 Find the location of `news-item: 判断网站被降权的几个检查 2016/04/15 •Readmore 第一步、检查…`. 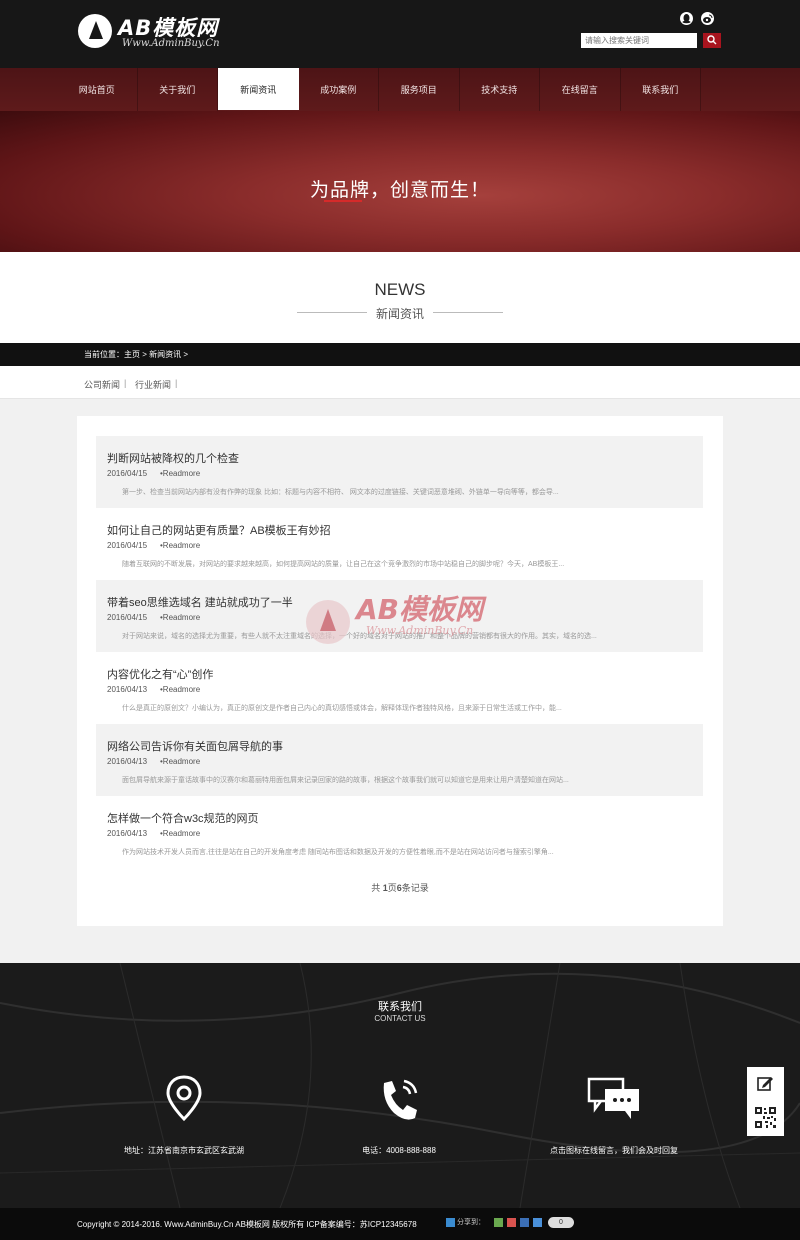

news-item: 判断网站被降权的几个检查 2016/04/15 •Readmore 第一步、检查… is located at coordinates (399, 472).